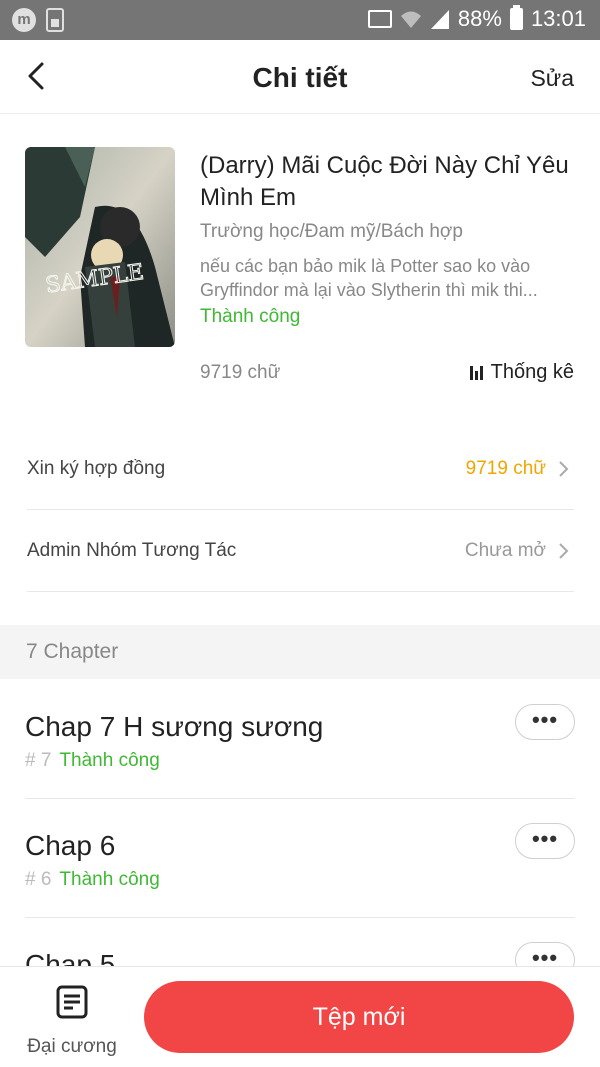  I want to click on status-right-icons: 88% 13:01, so click(476, 18).